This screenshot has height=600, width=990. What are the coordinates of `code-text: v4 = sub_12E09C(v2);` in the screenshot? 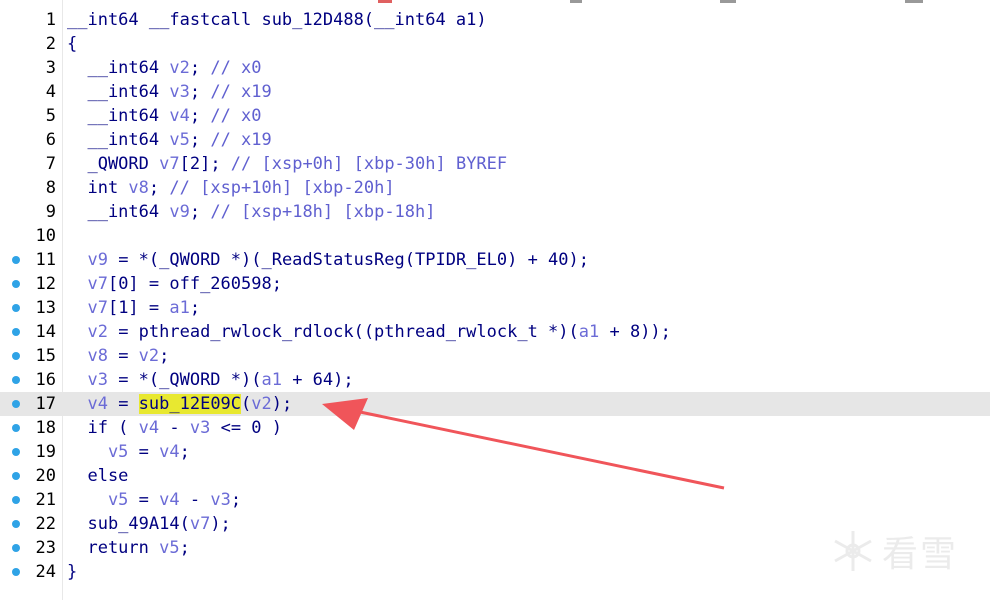 It's located at (179, 404).